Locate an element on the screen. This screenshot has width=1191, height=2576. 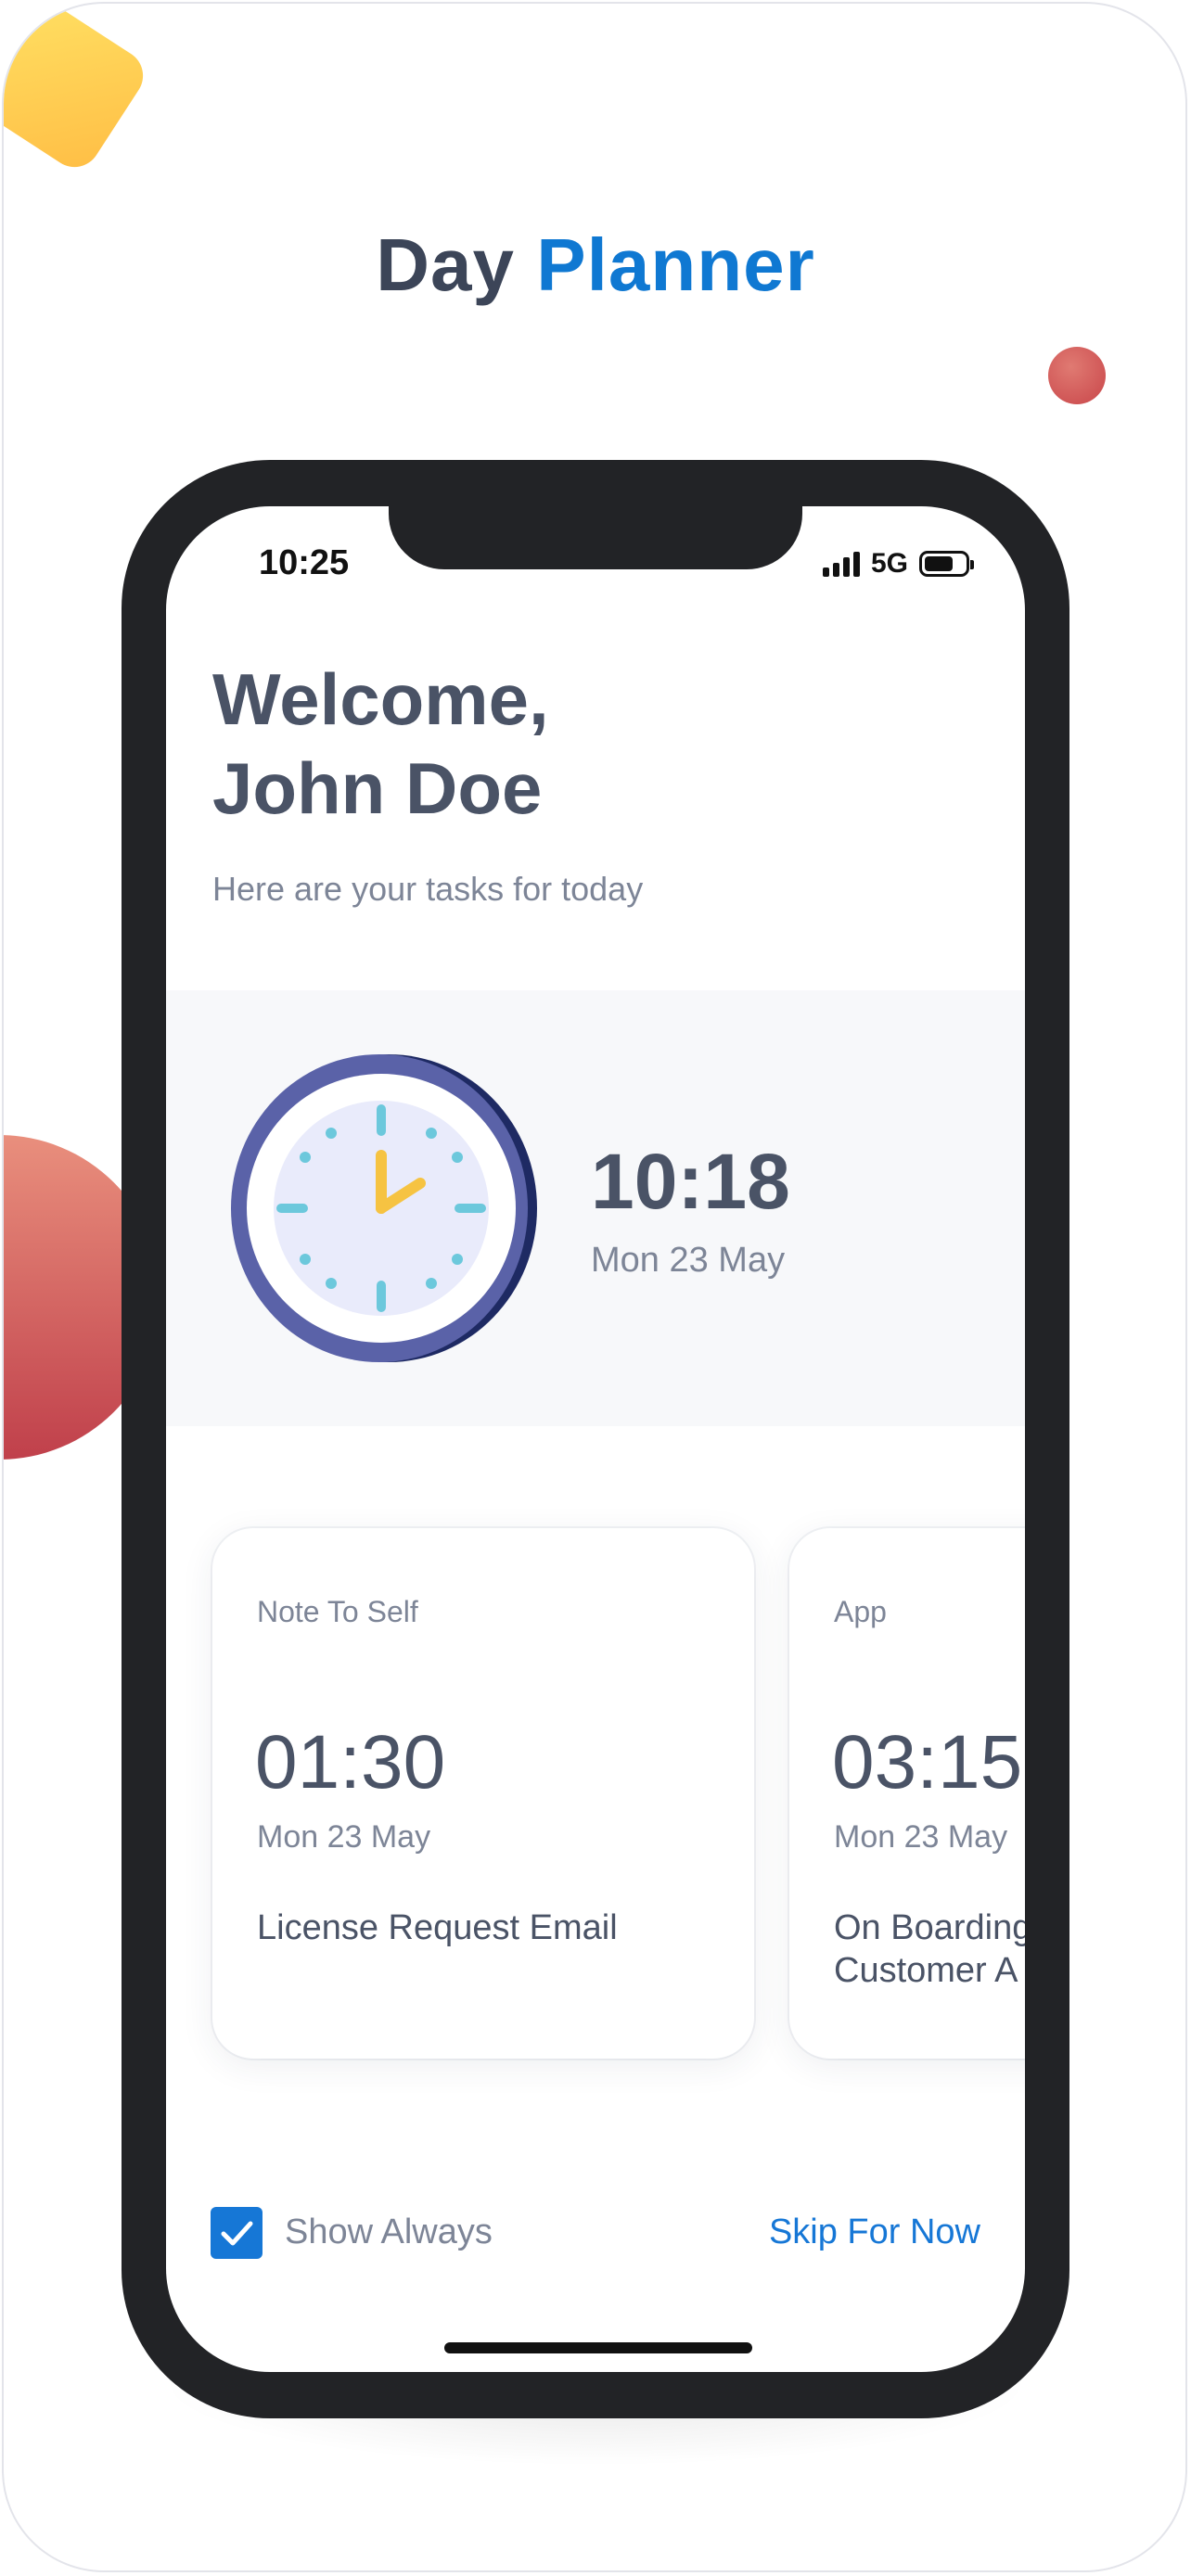
task-category: App is located at coordinates (860, 1612).